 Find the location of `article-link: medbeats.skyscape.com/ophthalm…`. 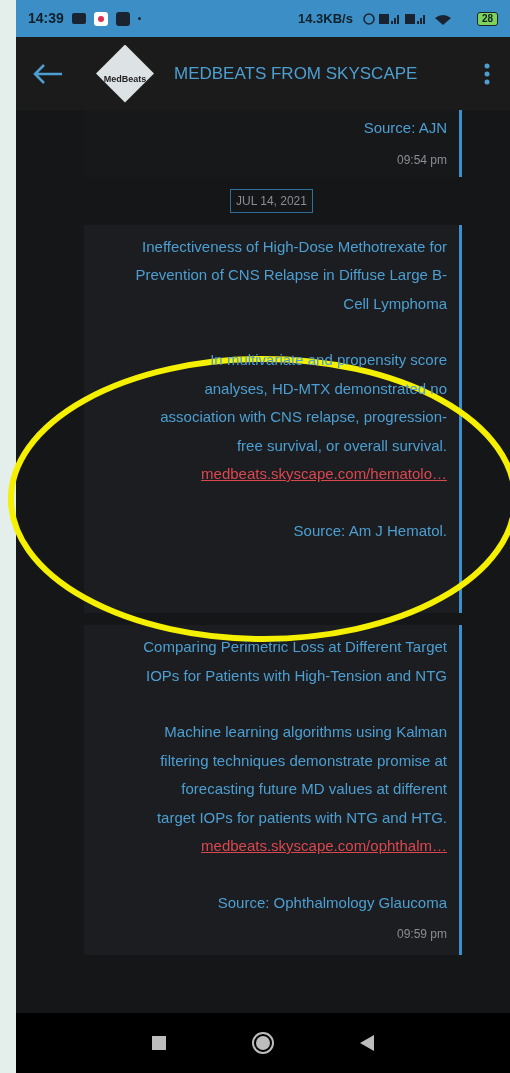

article-link: medbeats.skyscape.com/ophthalm… is located at coordinates (324, 846).